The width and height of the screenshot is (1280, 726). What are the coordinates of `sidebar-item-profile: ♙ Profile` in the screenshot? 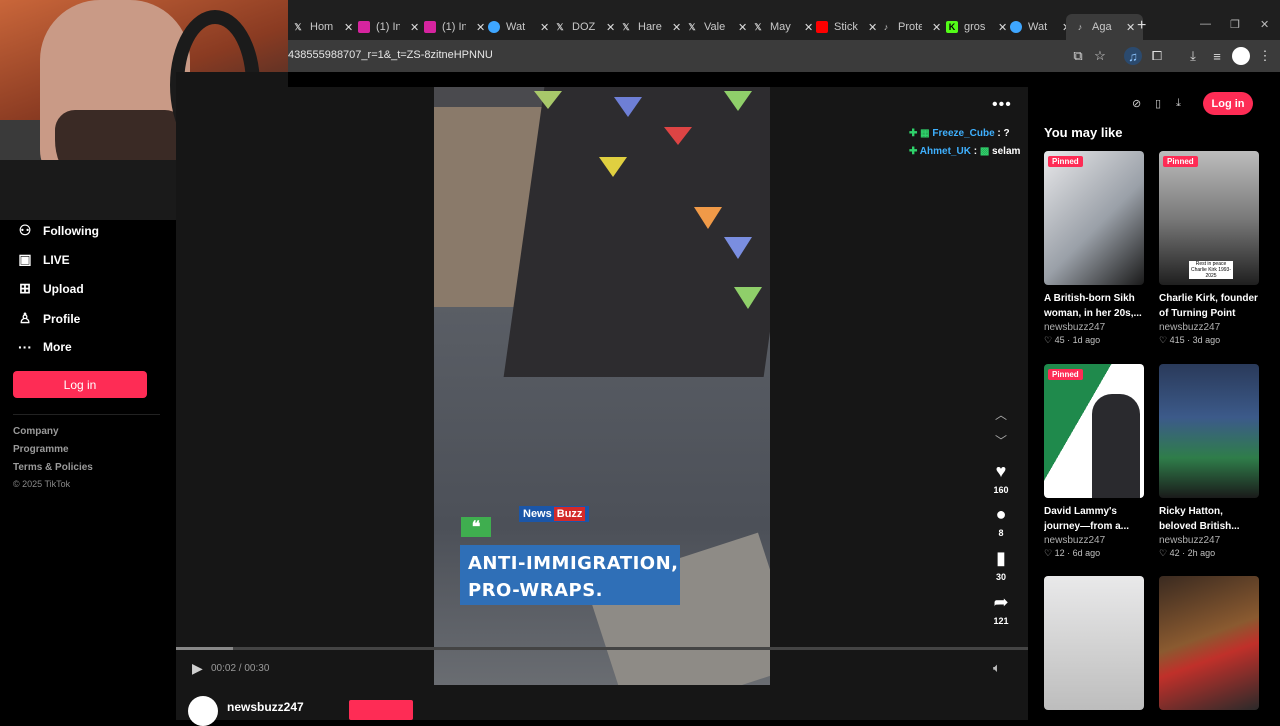 It's located at (48, 318).